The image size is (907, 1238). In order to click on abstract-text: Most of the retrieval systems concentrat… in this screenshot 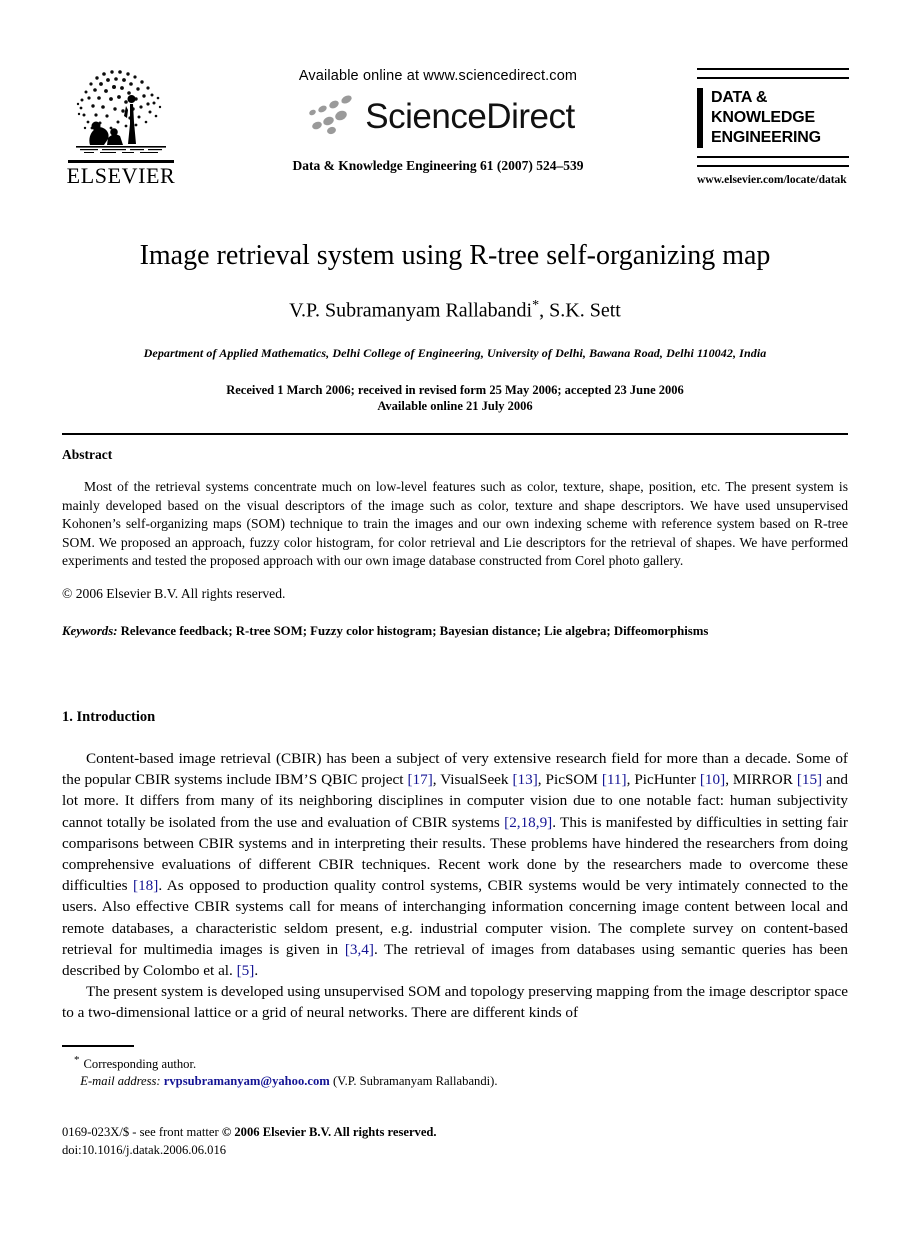, I will do `click(455, 524)`.